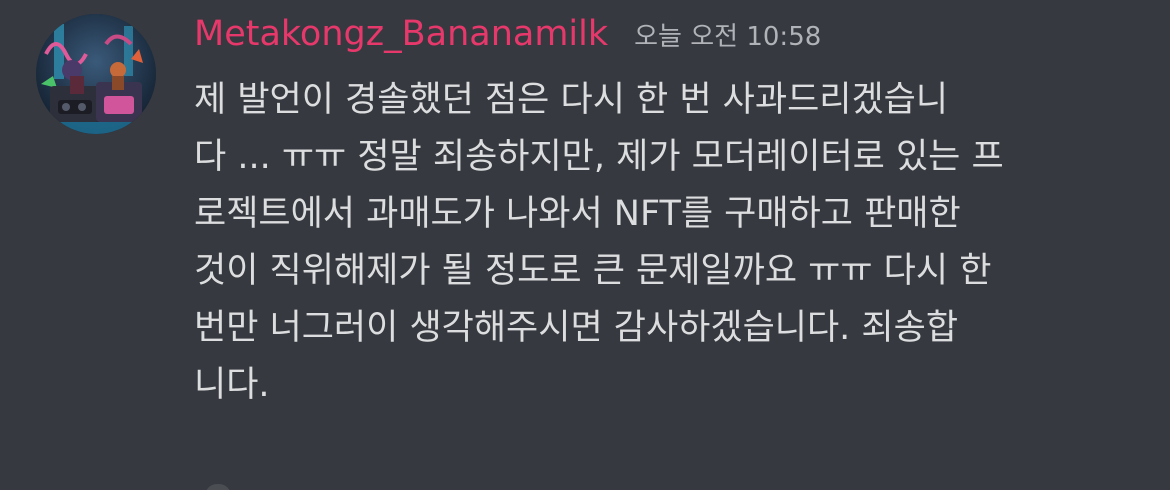 Image resolution: width=1170 pixels, height=490 pixels. Describe the element at coordinates (599, 157) in the screenshot. I see `message-line: 다 ... ㅠㅠ 정말 죄송하지만, 제가 모더레이터로 있는 프` at that location.